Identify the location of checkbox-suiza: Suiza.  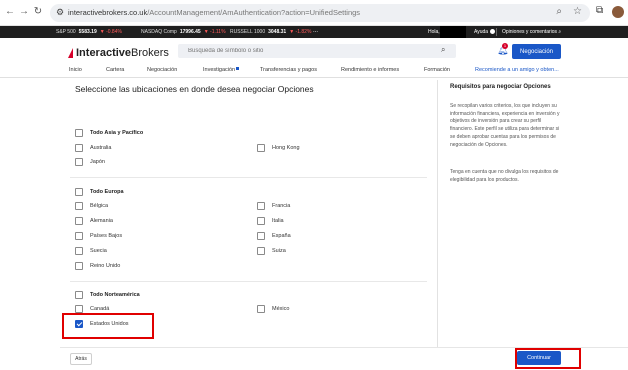
(271, 251).